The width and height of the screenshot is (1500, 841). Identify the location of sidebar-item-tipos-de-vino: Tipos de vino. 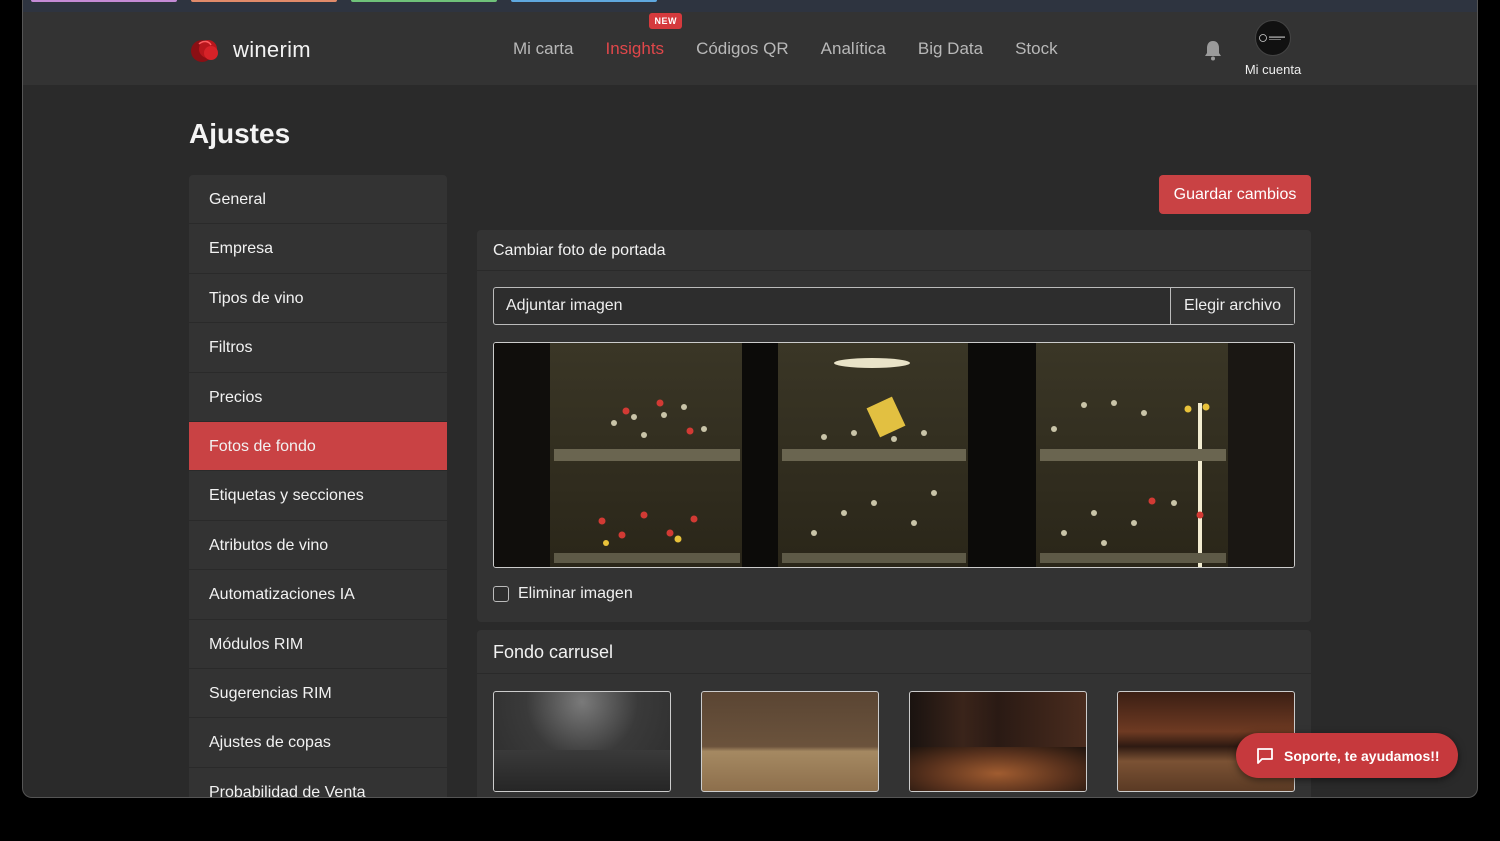
(318, 299).